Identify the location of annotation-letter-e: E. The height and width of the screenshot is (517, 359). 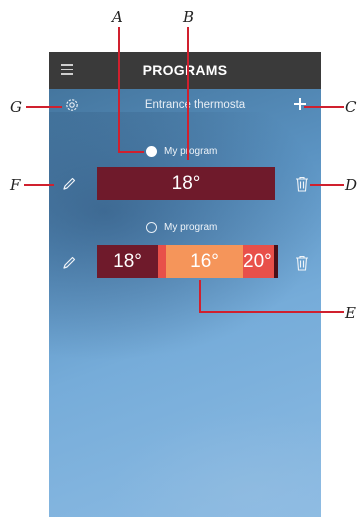
(350, 313).